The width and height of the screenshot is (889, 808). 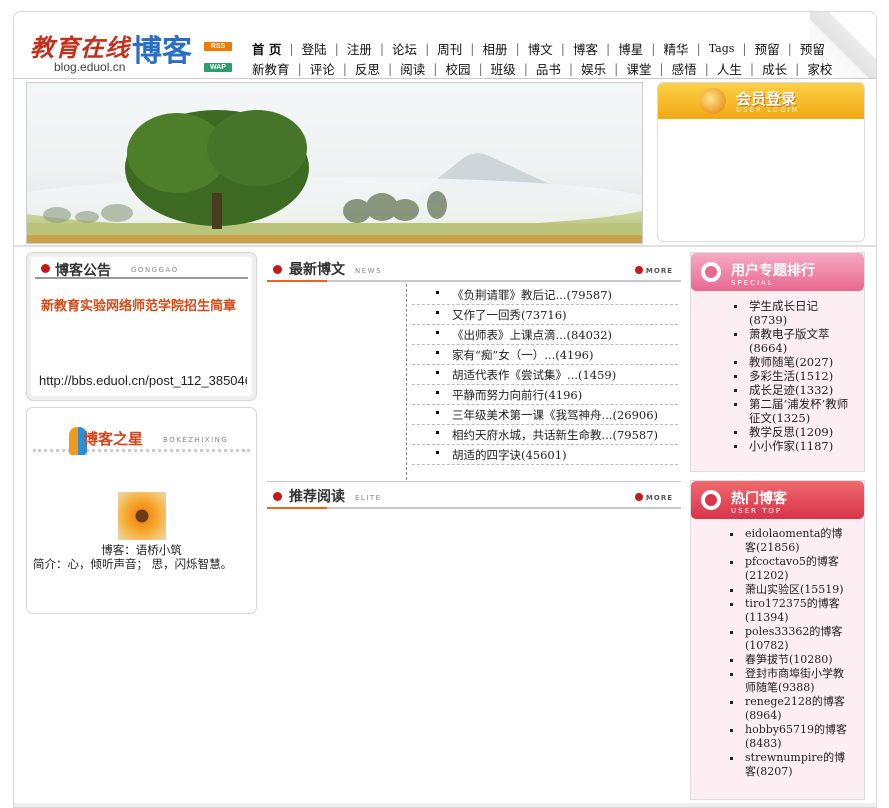 What do you see at coordinates (777, 765) in the screenshot?
I see `list-item: strewnumpire的博客(8207)` at bounding box center [777, 765].